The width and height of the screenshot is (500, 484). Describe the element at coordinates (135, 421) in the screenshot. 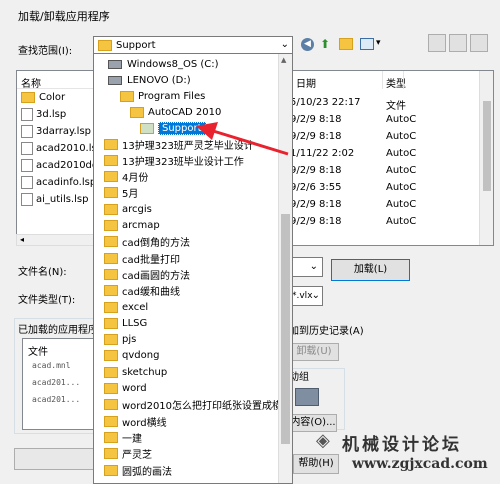

I see `dropdown-item: word横线` at that location.